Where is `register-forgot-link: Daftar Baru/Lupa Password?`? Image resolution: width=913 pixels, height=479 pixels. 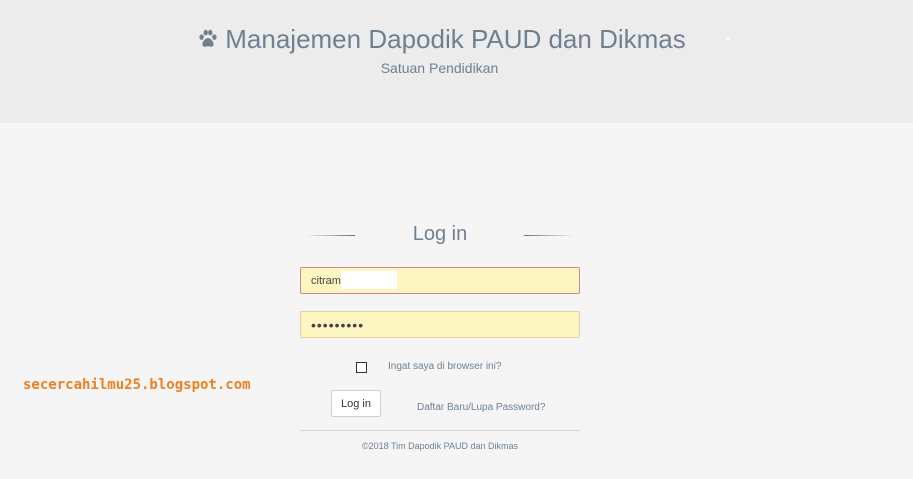 register-forgot-link: Daftar Baru/Lupa Password? is located at coordinates (481, 407).